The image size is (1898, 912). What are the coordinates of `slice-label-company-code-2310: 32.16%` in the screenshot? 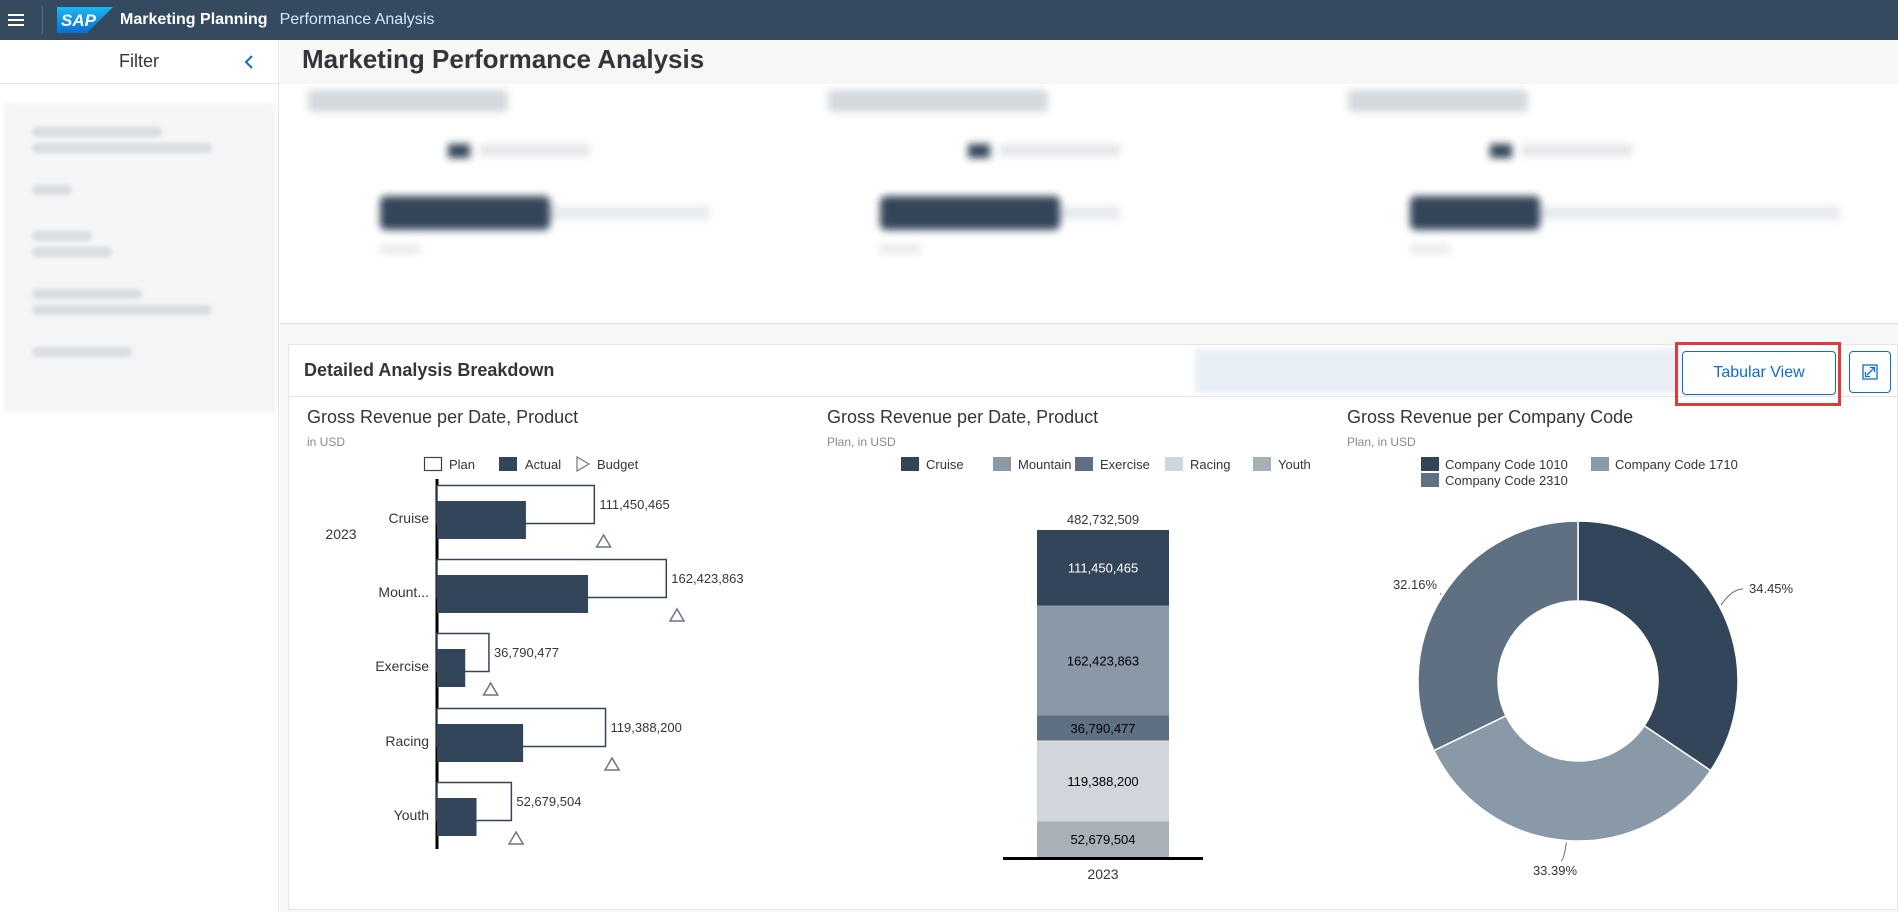 It's located at (1415, 584).